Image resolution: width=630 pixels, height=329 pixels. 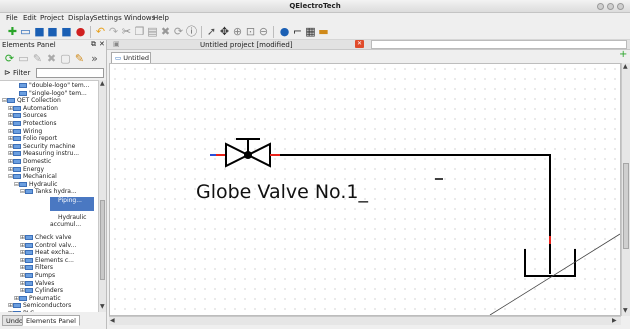 I want to click on zoom-out-icon: ⊖, so click(x=263, y=31).